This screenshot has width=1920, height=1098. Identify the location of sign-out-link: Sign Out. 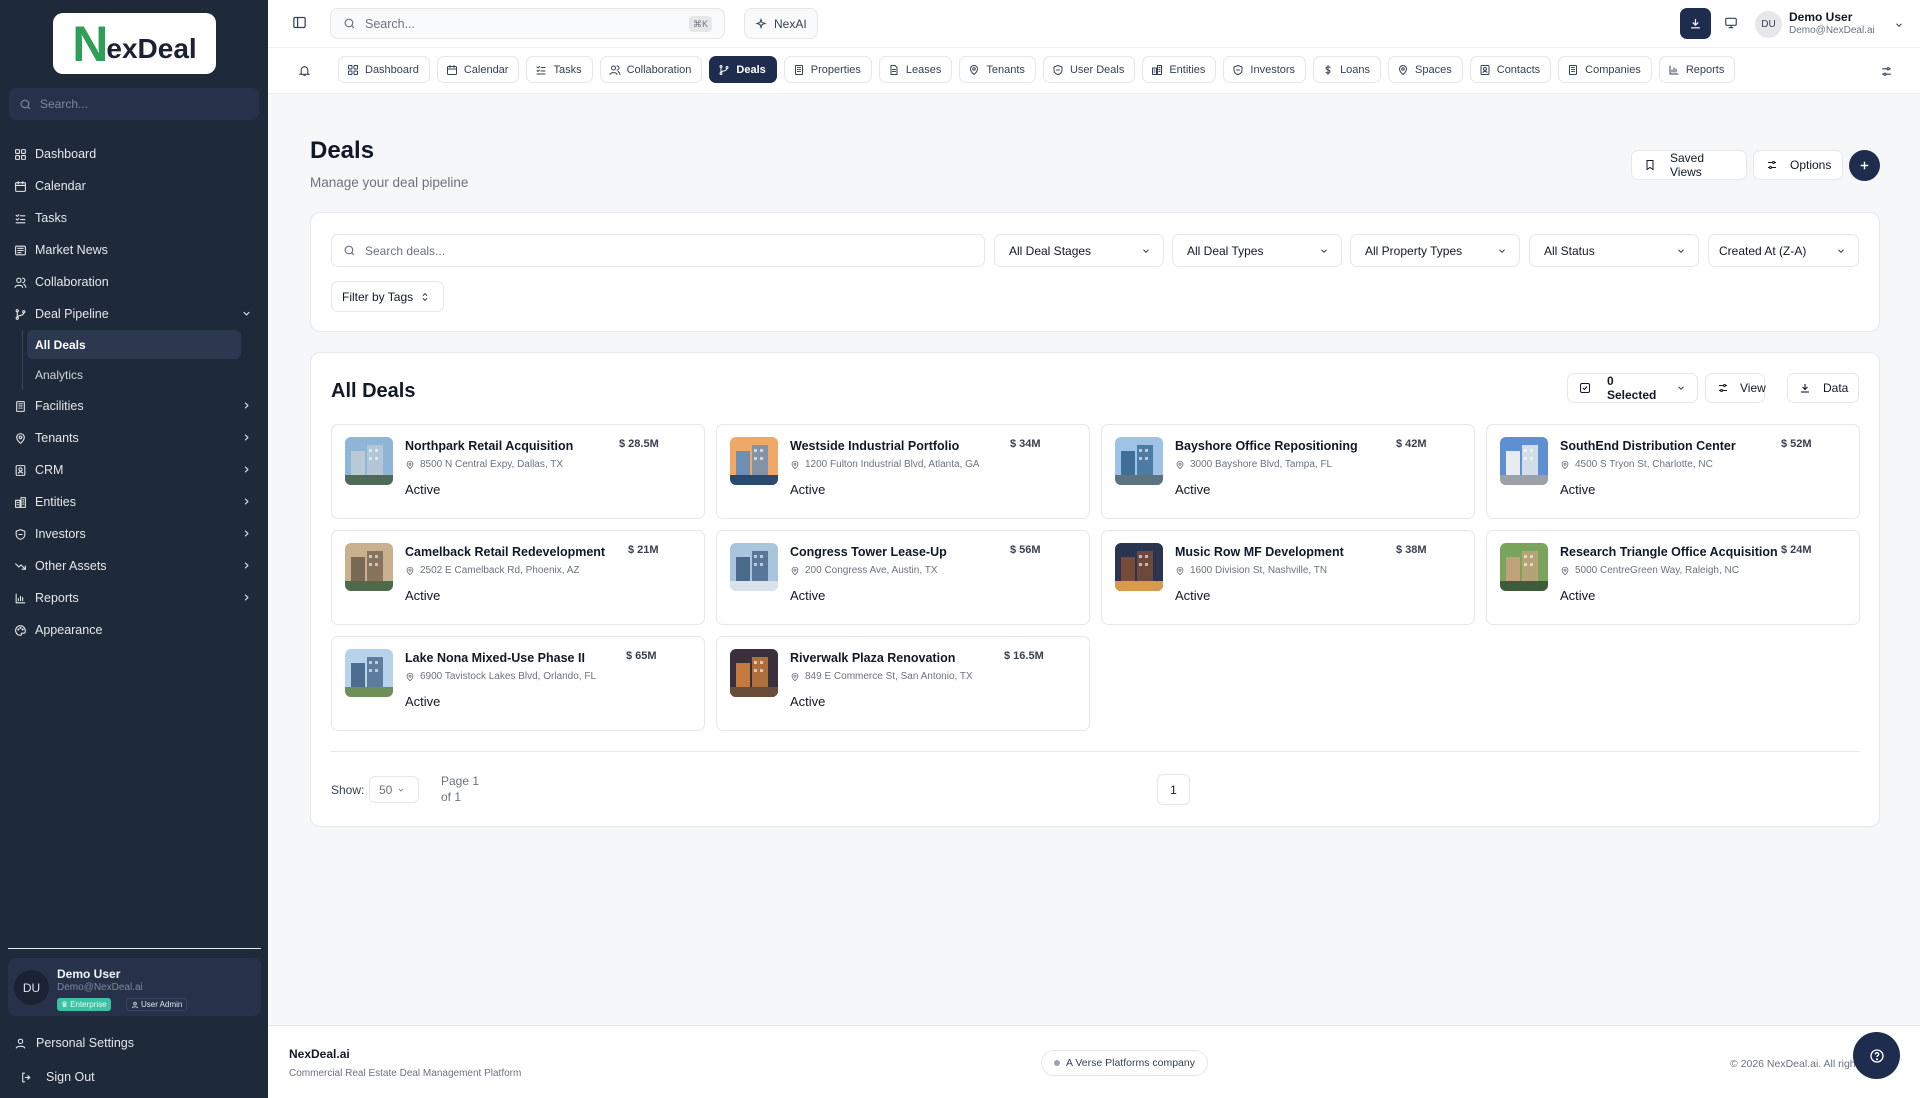
(134, 1077).